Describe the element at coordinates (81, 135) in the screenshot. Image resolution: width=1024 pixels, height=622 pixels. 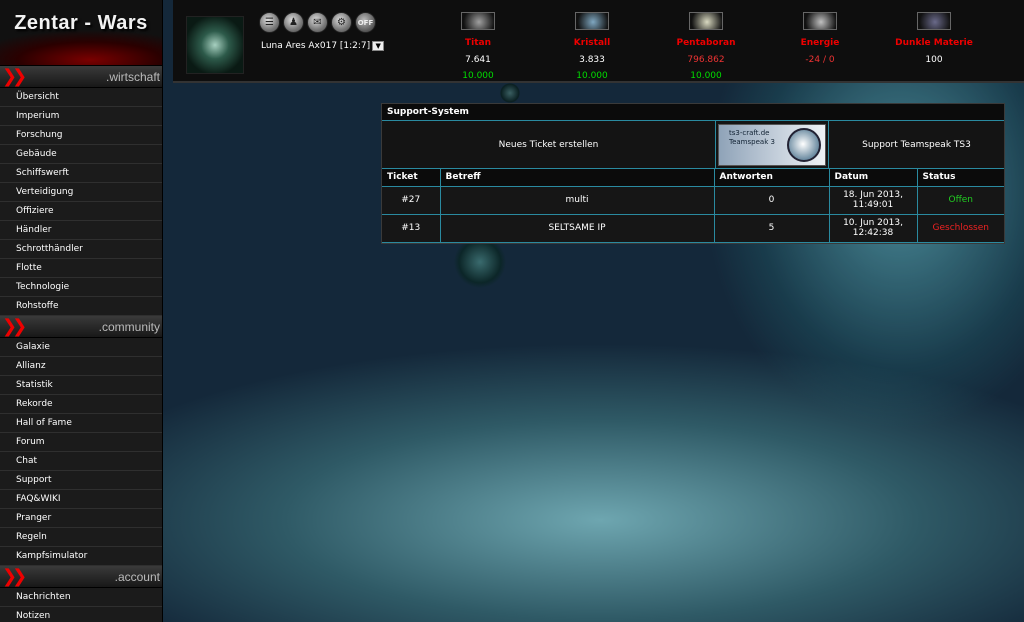
I see `sidebar-item: Forschung` at that location.